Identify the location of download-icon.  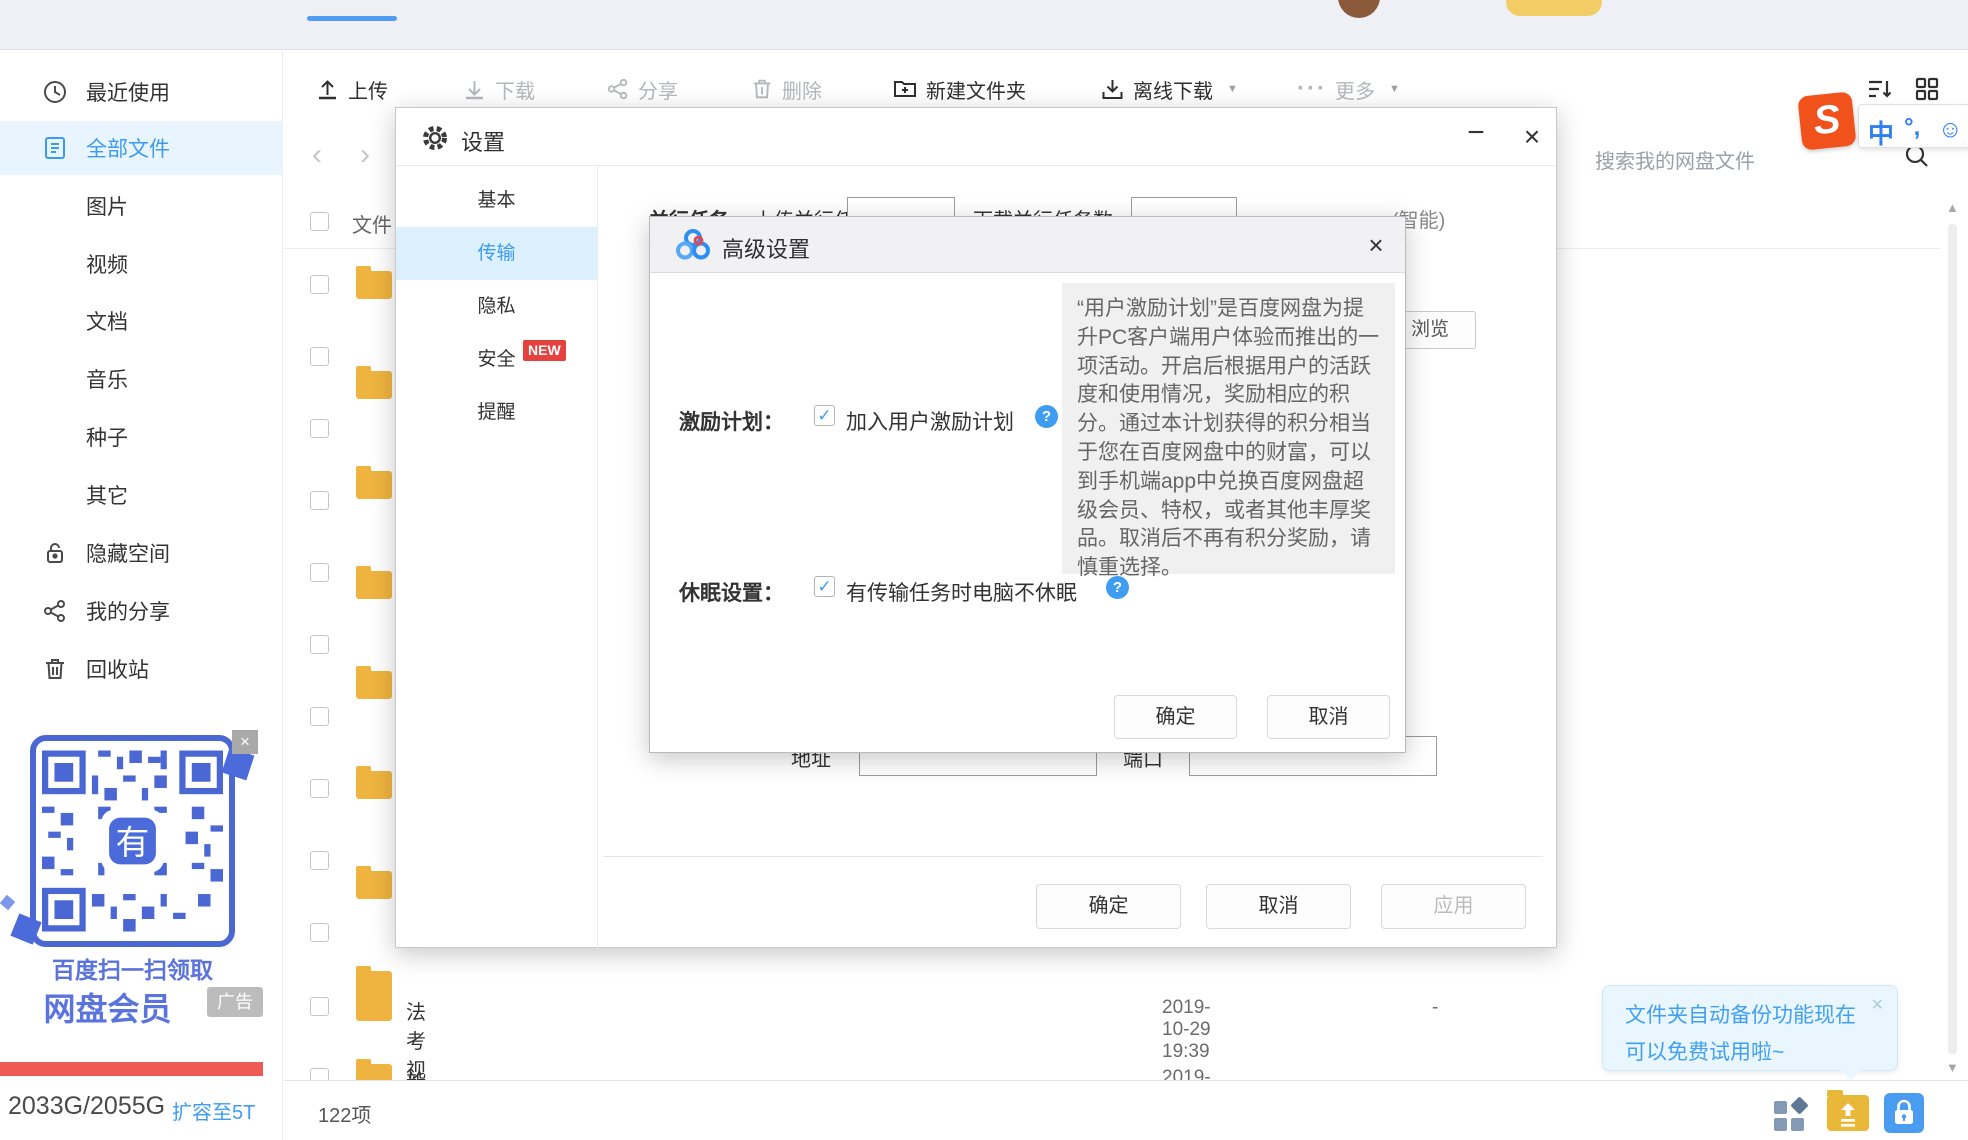
(474, 89).